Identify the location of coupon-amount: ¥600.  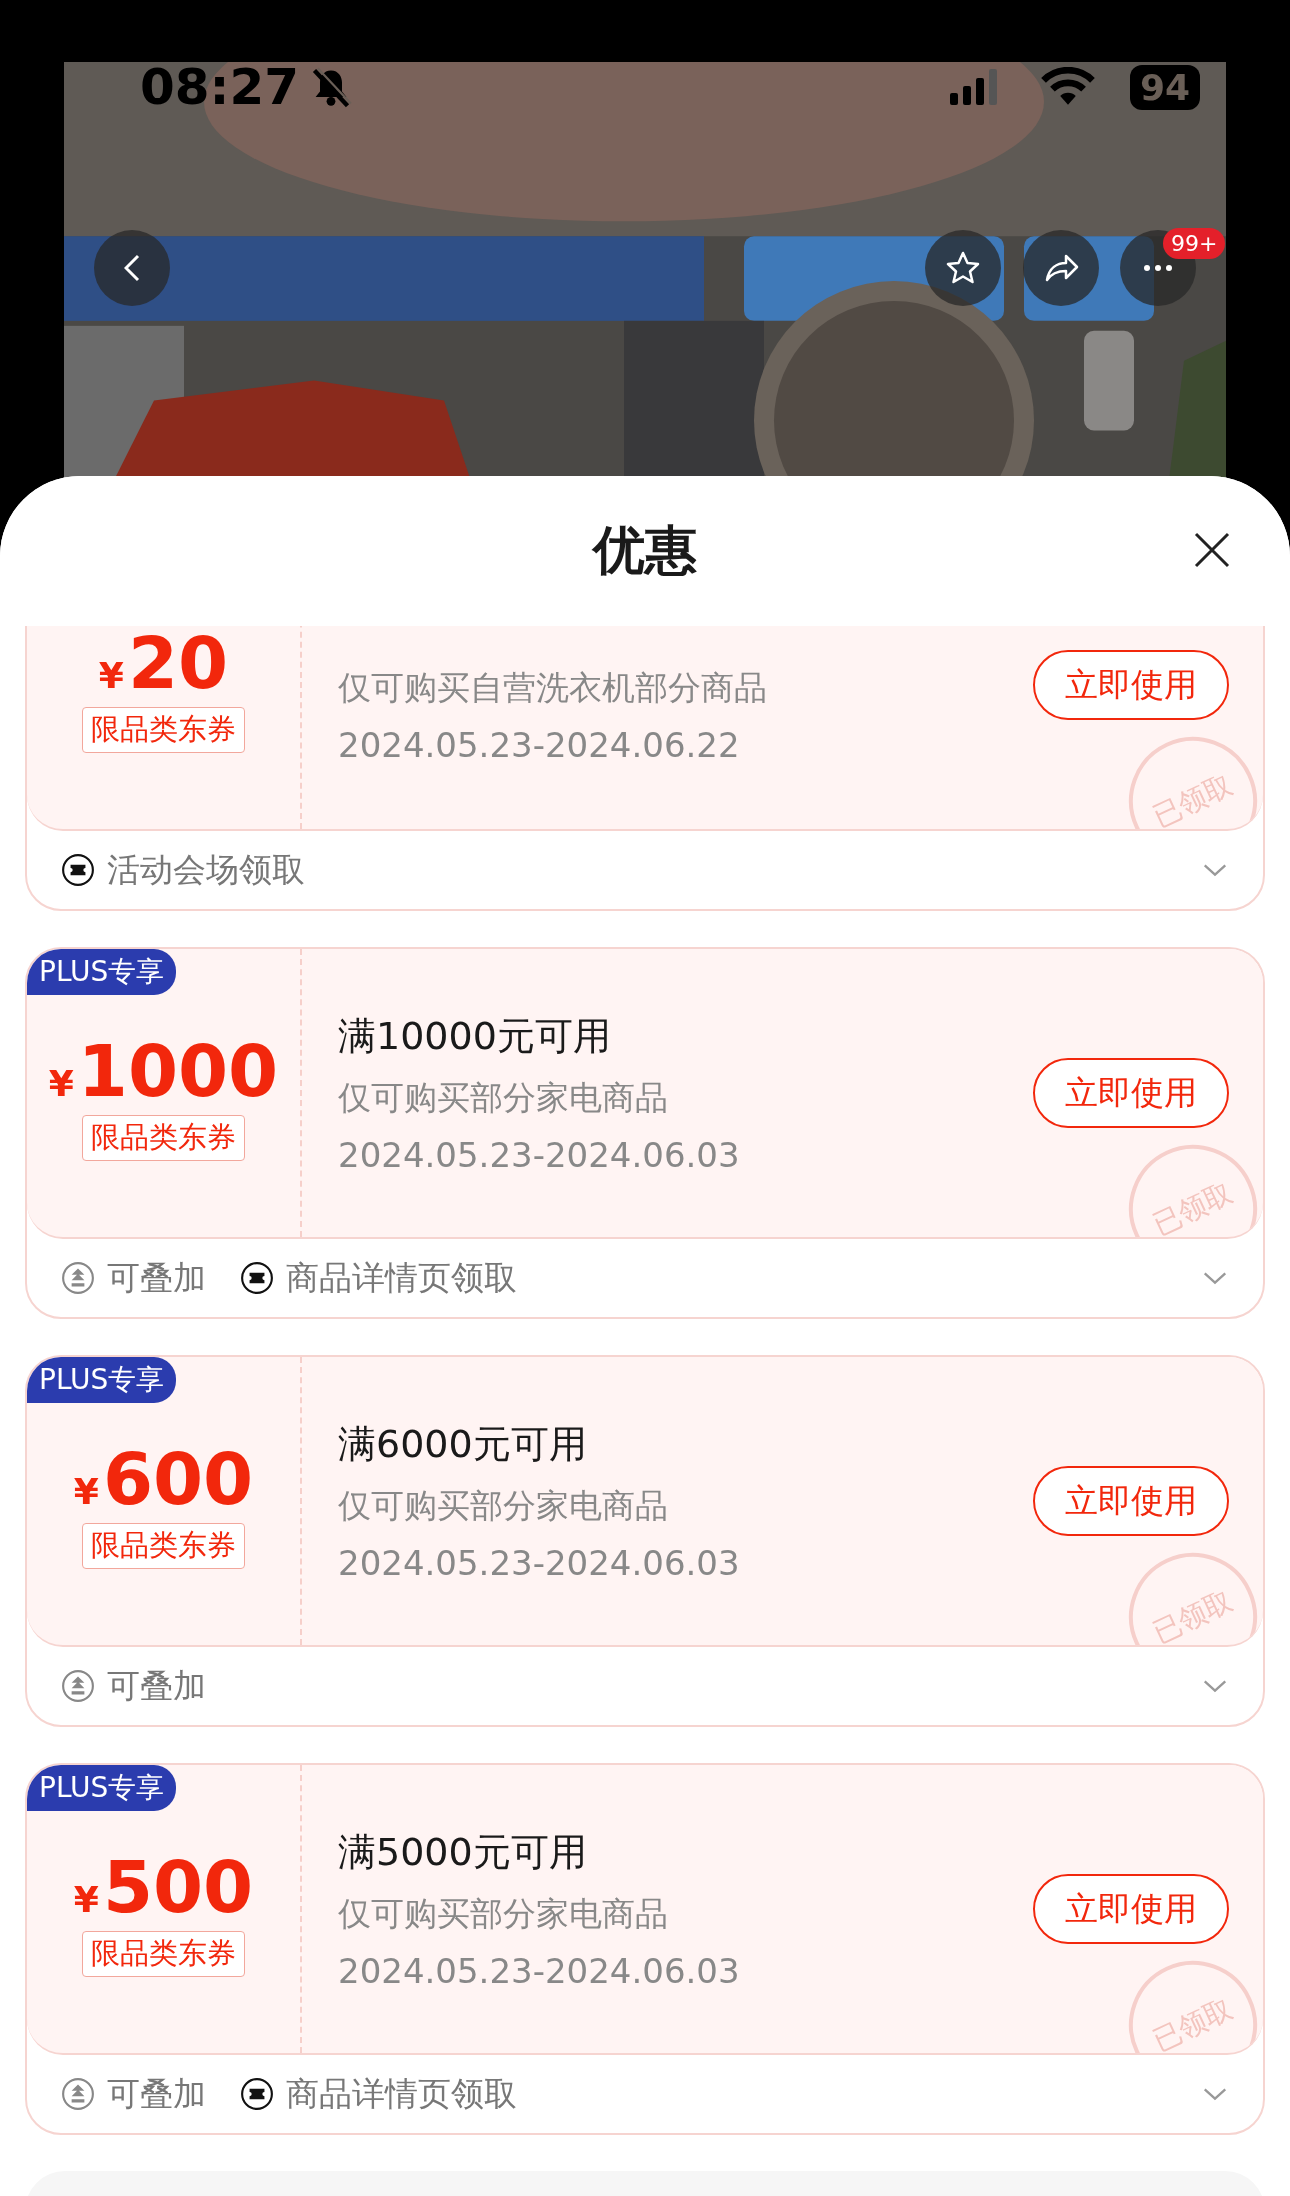
(163, 1479).